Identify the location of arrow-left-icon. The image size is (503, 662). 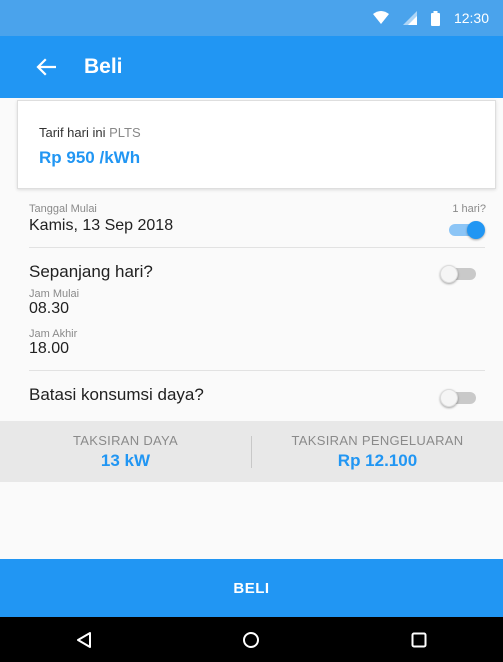
(46, 67).